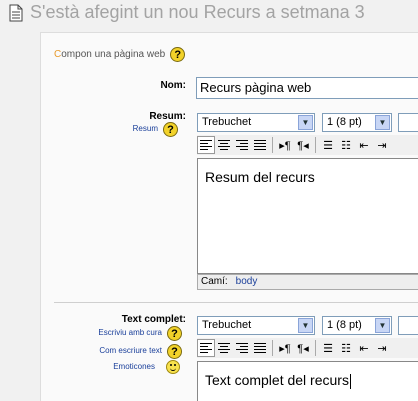 This screenshot has width=418, height=401. Describe the element at coordinates (97, 366) in the screenshot. I see `emoticons-link: Emoticones` at that location.